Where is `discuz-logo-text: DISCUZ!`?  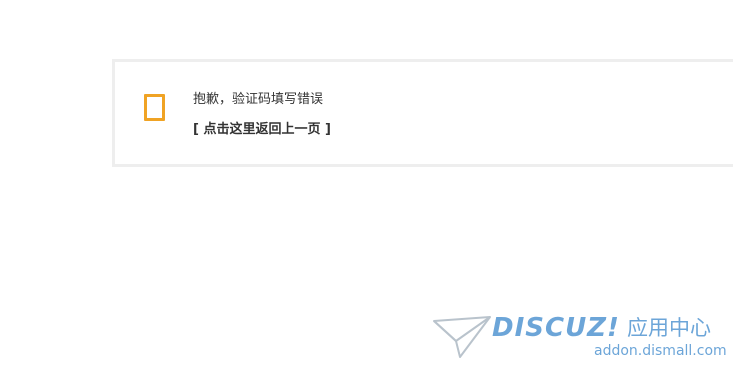 discuz-logo-text: DISCUZ! is located at coordinates (556, 328).